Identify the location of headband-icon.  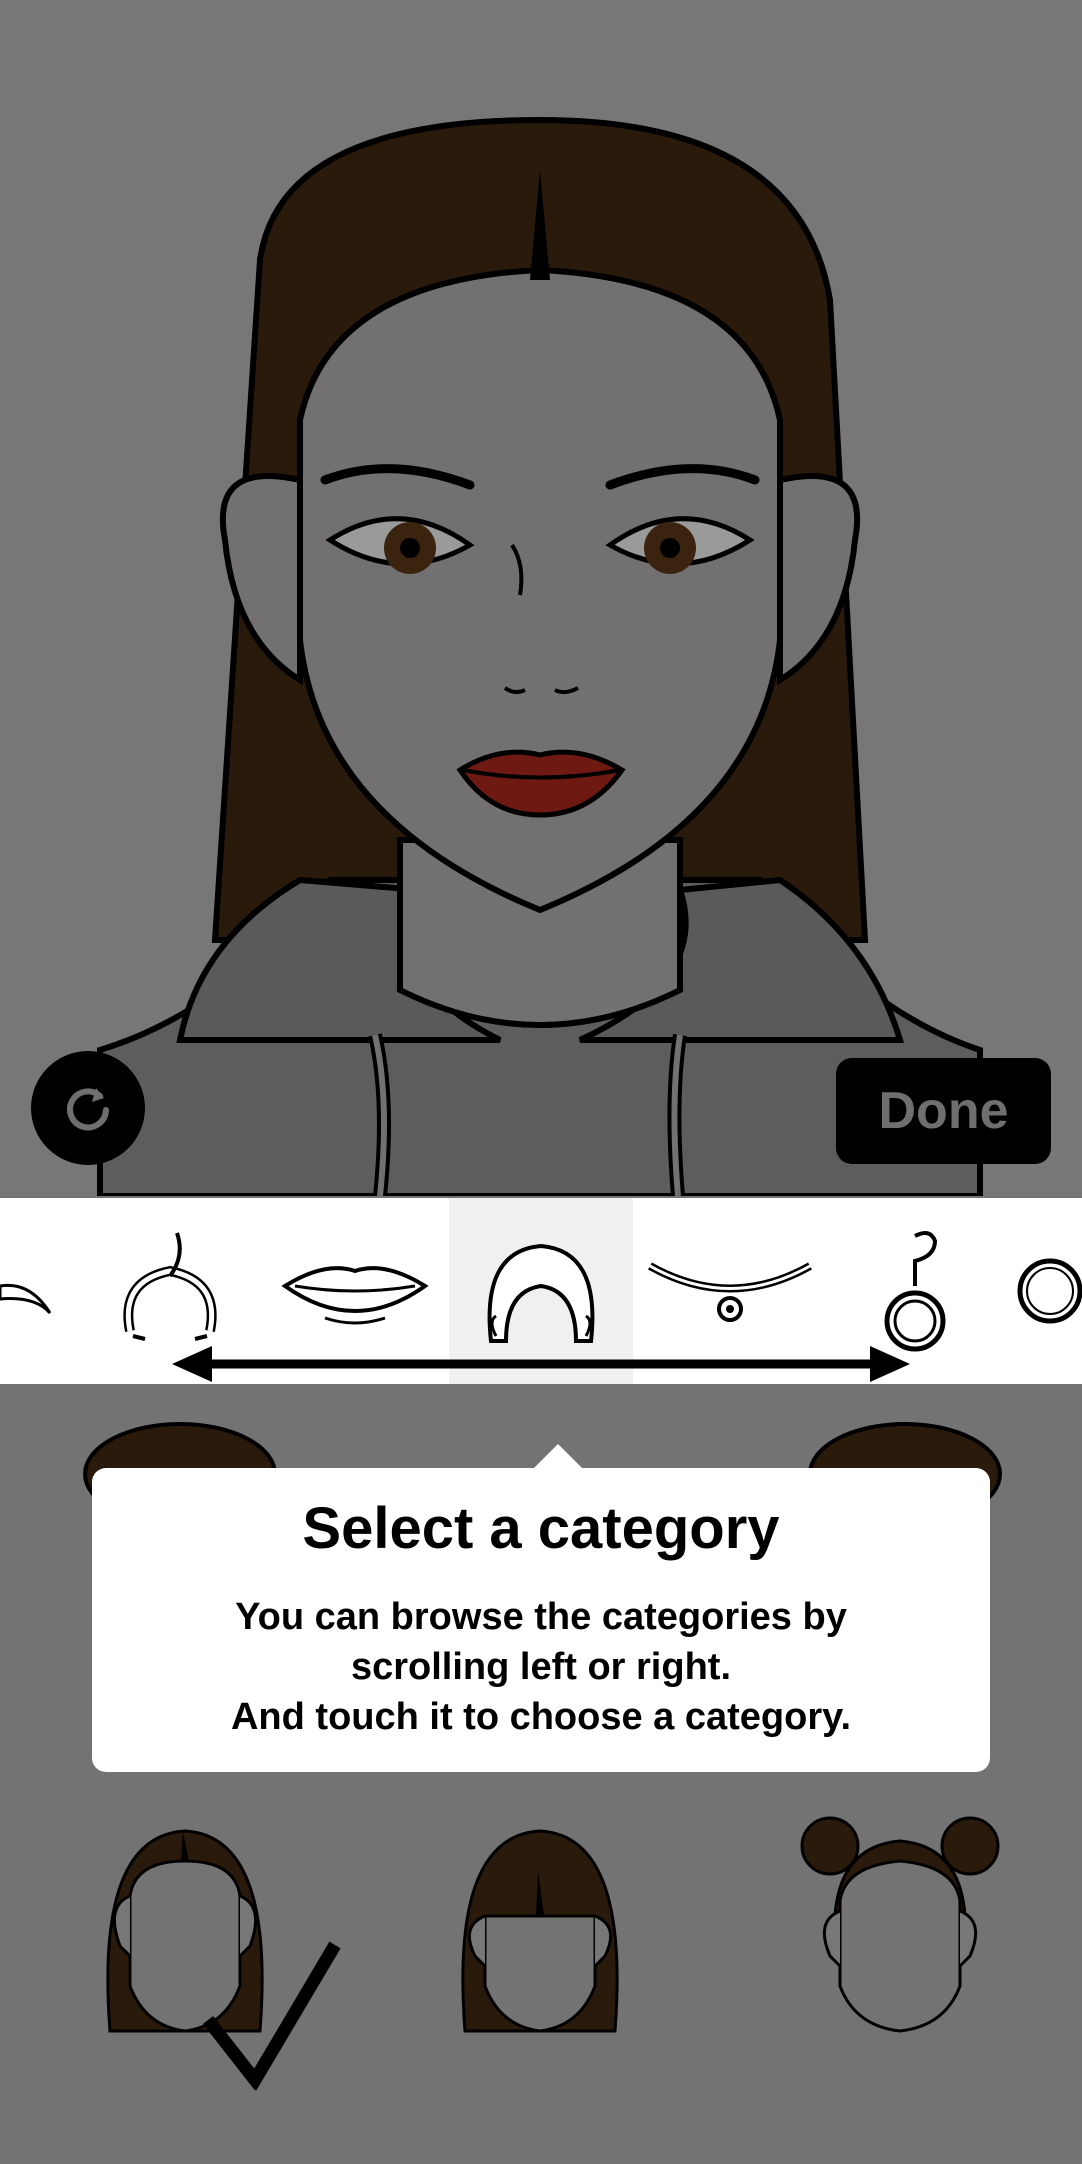
(170, 1286).